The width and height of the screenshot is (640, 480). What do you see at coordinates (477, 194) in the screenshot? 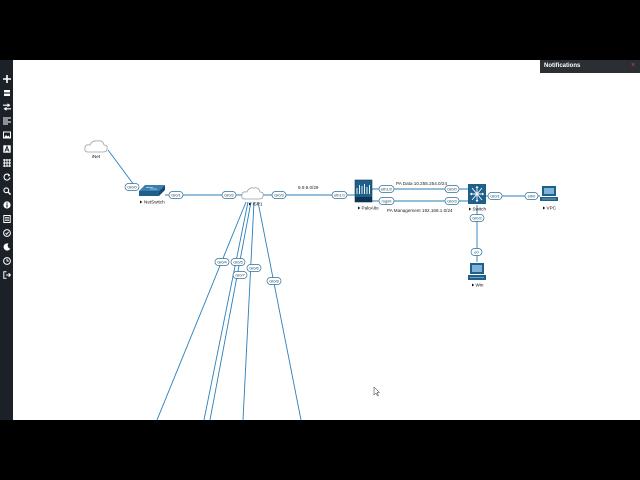
I see `multilayer-switch-icon` at bounding box center [477, 194].